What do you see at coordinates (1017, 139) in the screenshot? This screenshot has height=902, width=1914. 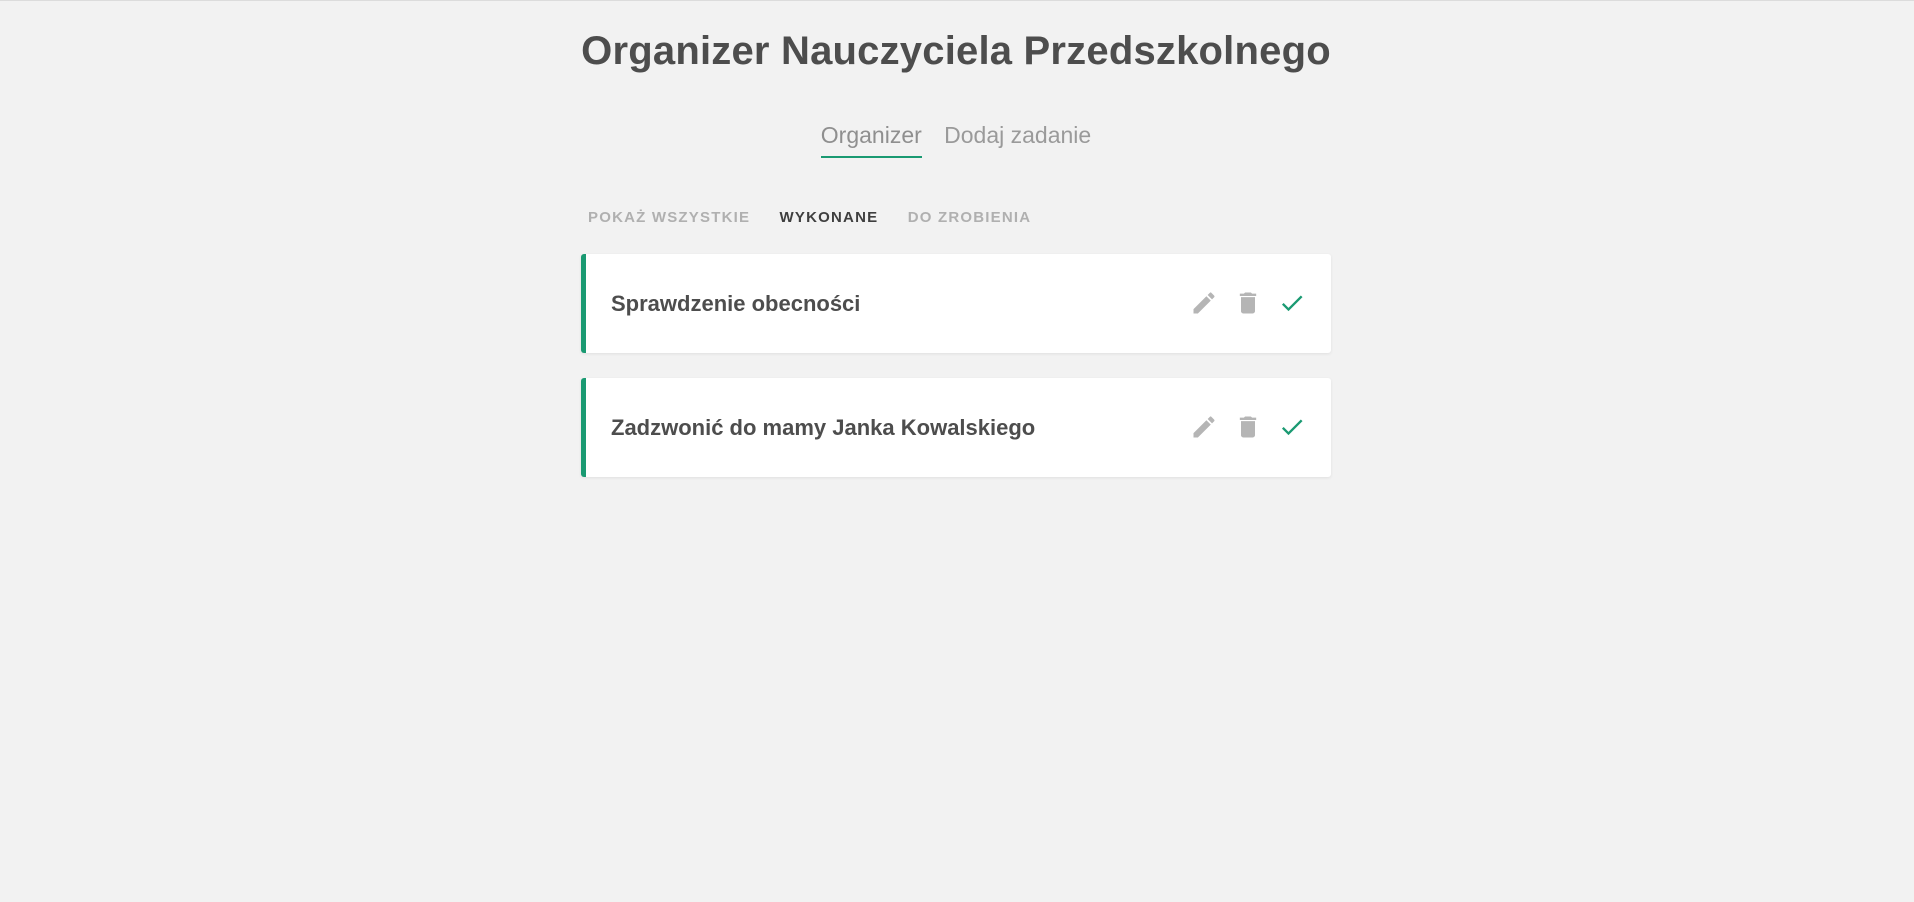 I see `nav-add-task-link: Dodaj zadanie` at bounding box center [1017, 139].